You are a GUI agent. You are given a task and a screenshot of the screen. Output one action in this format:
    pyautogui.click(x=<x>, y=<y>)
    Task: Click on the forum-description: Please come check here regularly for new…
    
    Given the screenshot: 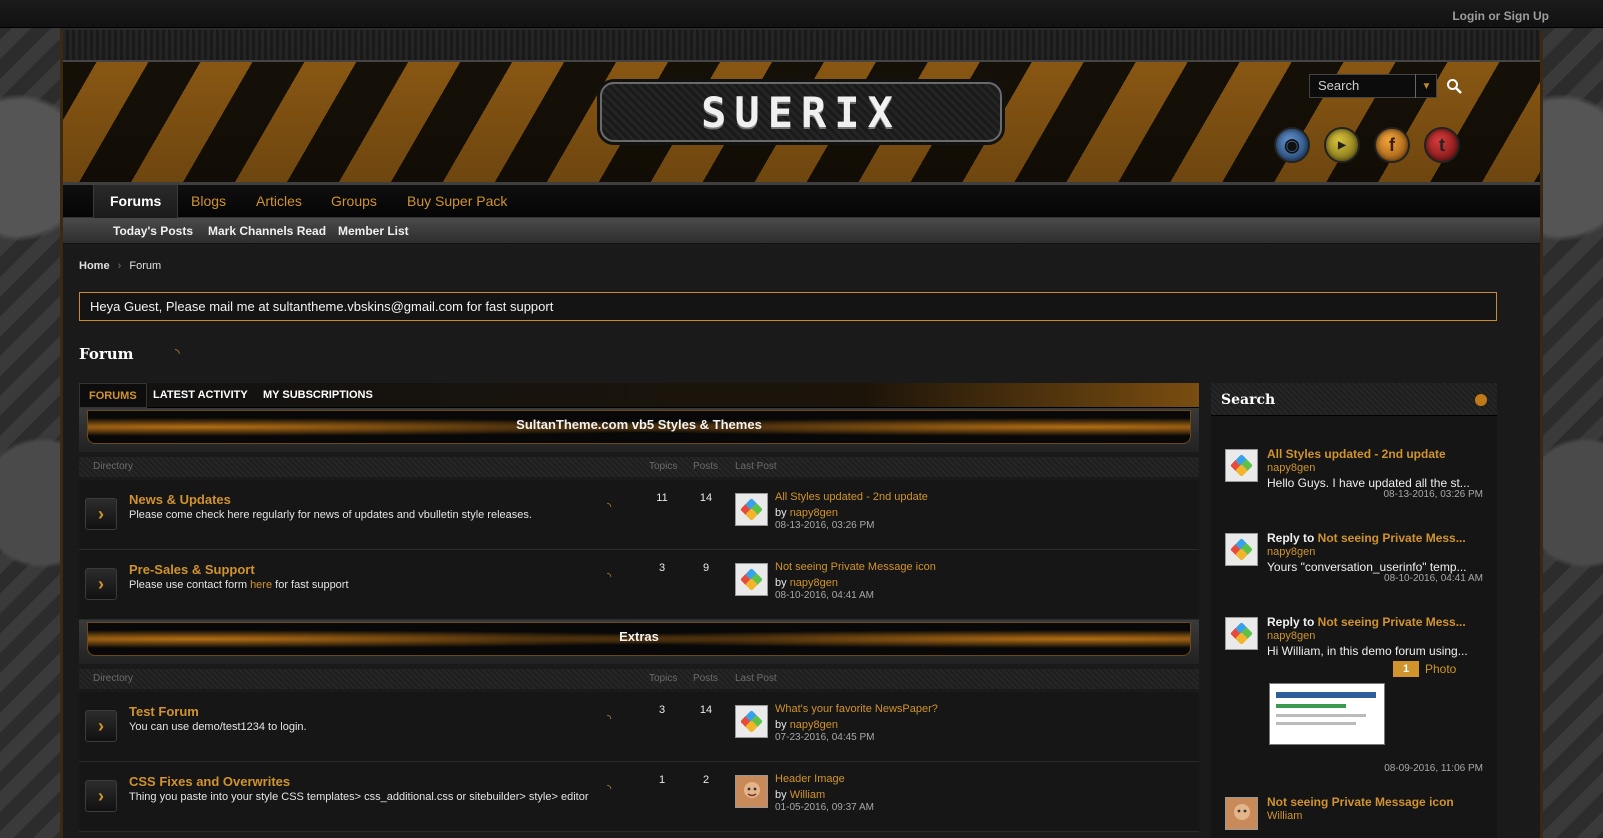 What is the action you would take?
    pyautogui.click(x=330, y=515)
    